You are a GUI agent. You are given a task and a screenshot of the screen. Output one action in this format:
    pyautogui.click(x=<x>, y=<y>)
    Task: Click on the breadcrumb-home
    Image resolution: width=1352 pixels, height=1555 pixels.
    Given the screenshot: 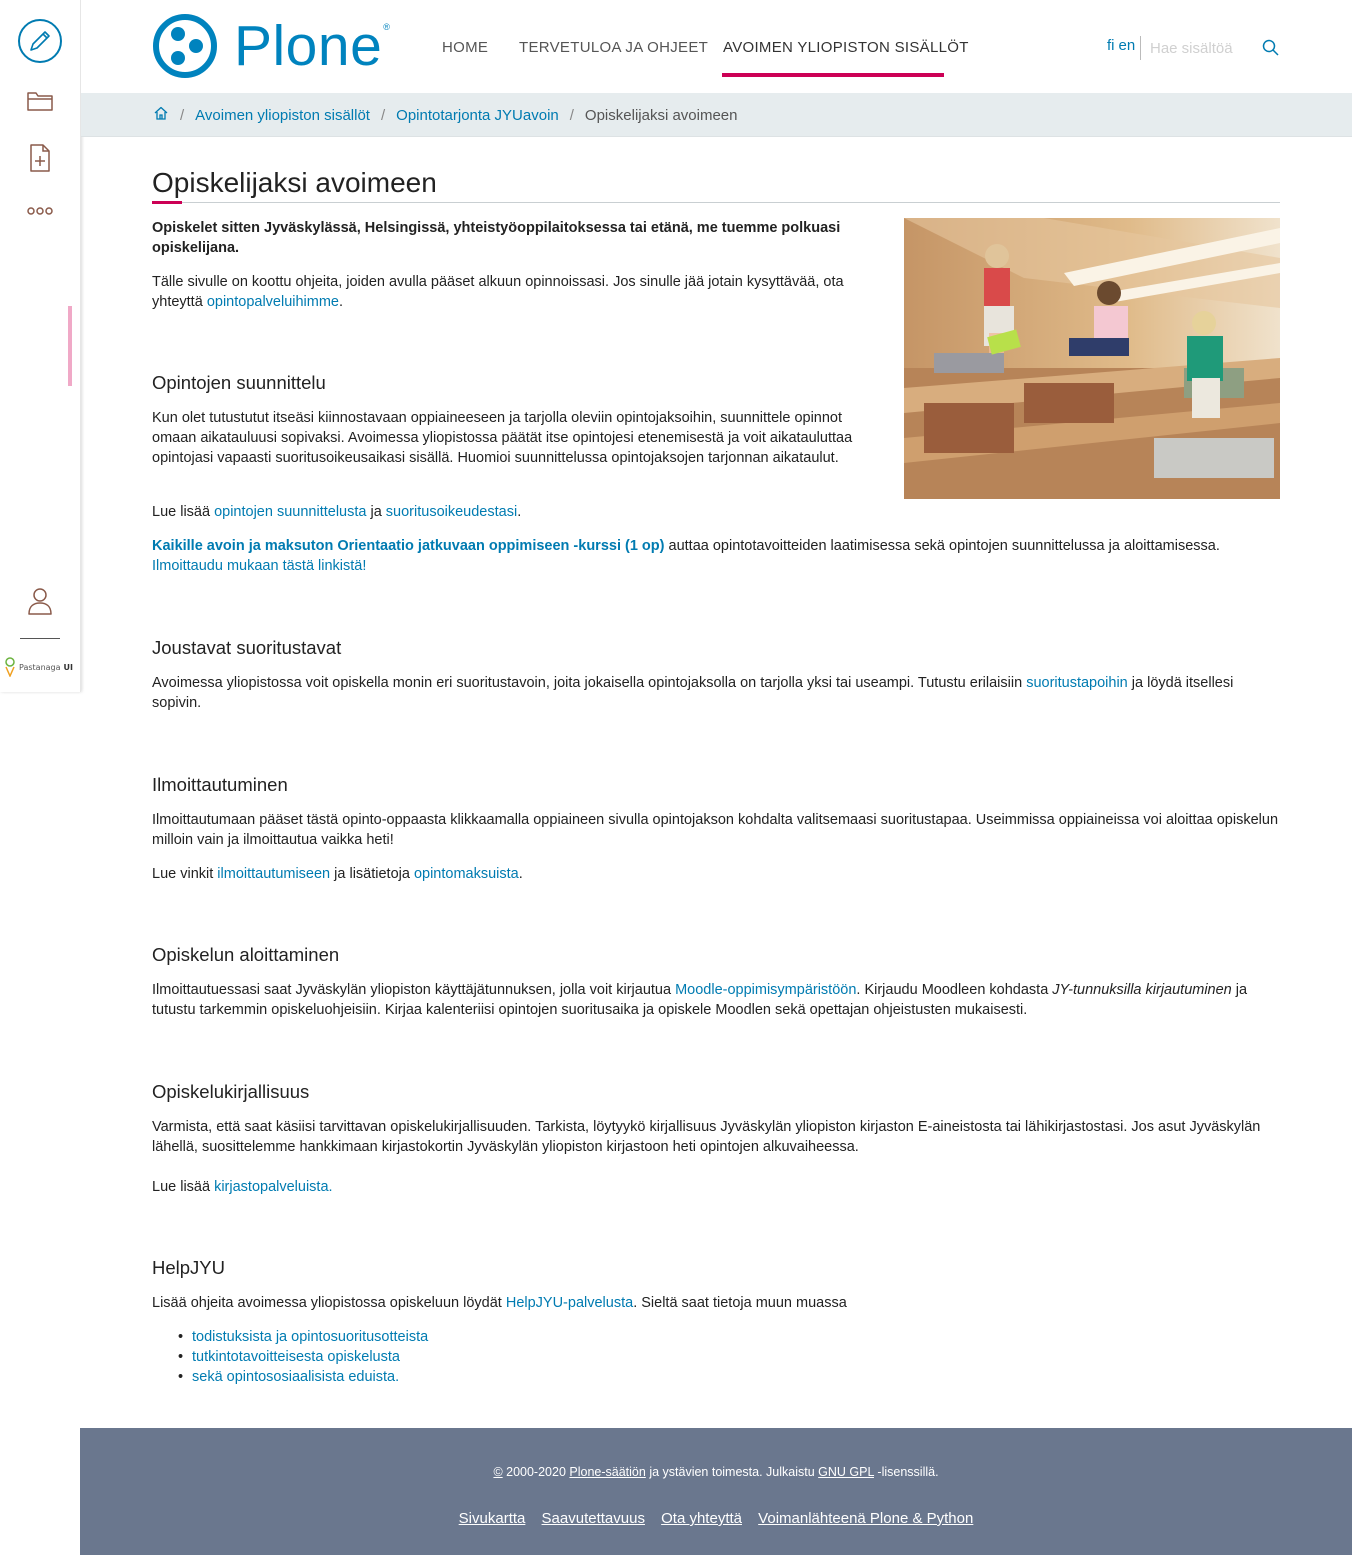 What is the action you would take?
    pyautogui.click(x=161, y=115)
    